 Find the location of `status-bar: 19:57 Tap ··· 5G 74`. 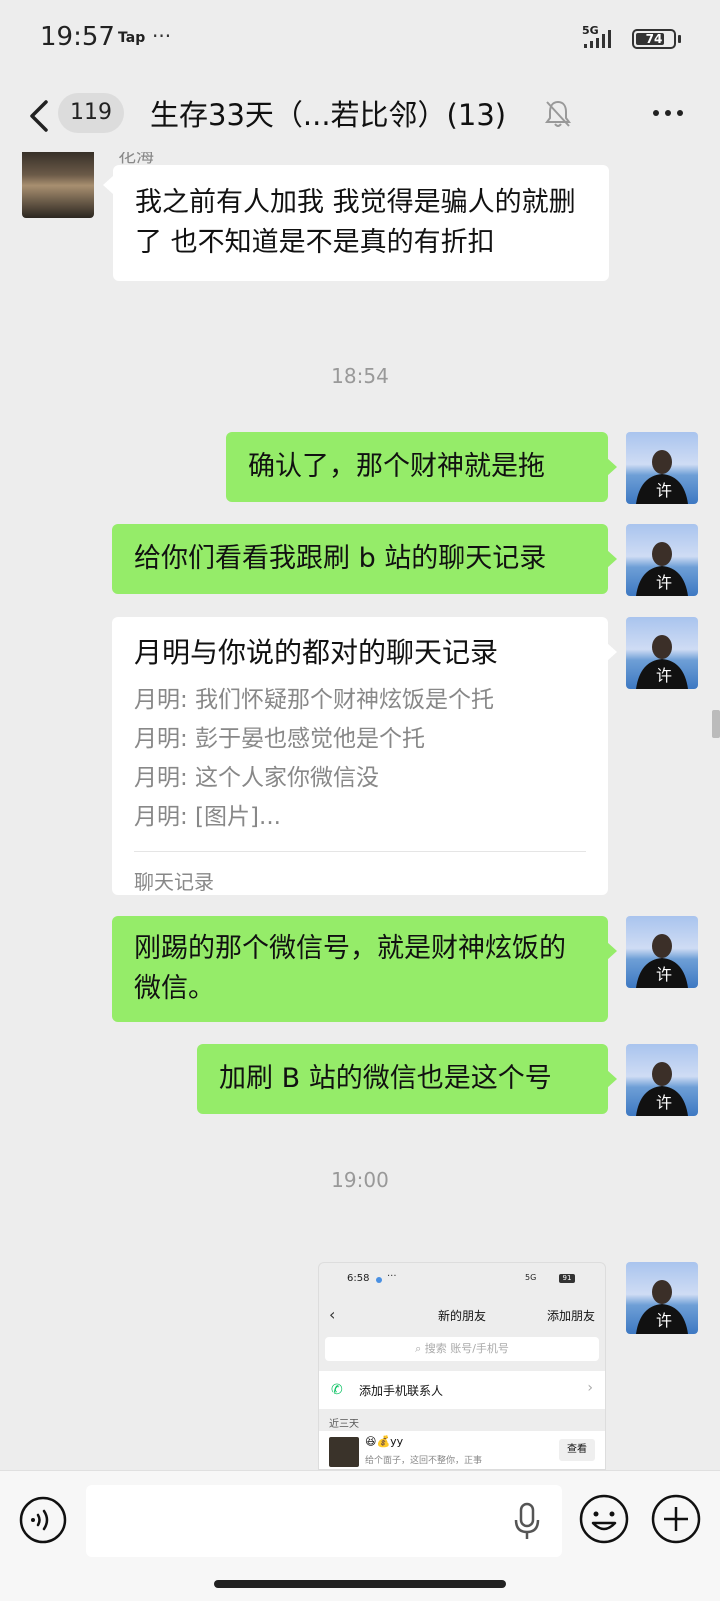

status-bar: 19:57 Tap ··· 5G 74 is located at coordinates (360, 40).